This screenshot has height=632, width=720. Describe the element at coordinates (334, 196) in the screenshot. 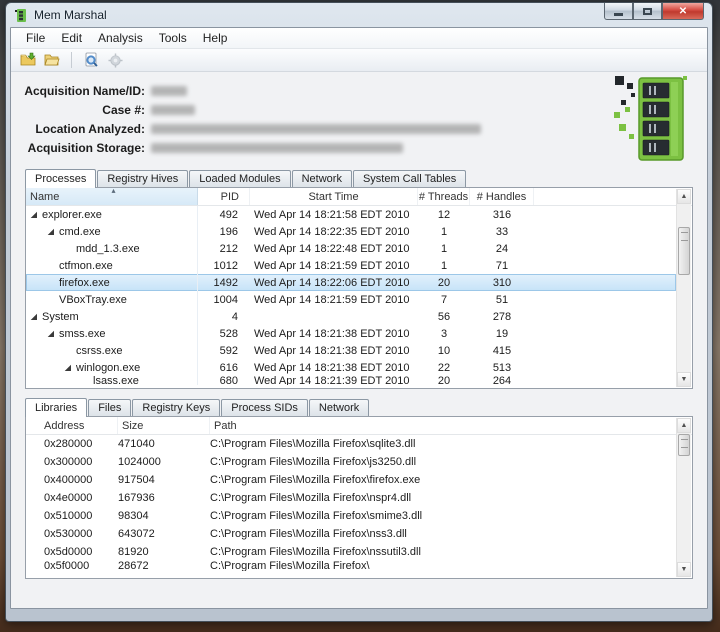

I see `column-header-start-time: Start Time` at that location.